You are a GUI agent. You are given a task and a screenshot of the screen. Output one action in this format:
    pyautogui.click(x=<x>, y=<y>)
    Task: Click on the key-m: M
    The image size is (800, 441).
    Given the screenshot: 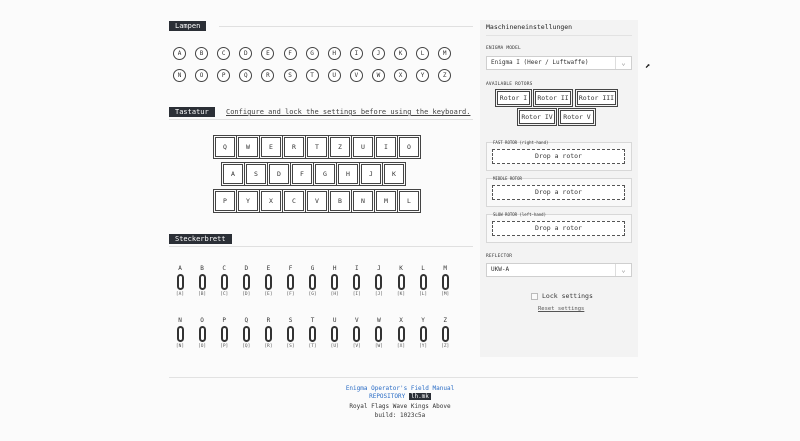 What is the action you would take?
    pyautogui.click(x=386, y=201)
    